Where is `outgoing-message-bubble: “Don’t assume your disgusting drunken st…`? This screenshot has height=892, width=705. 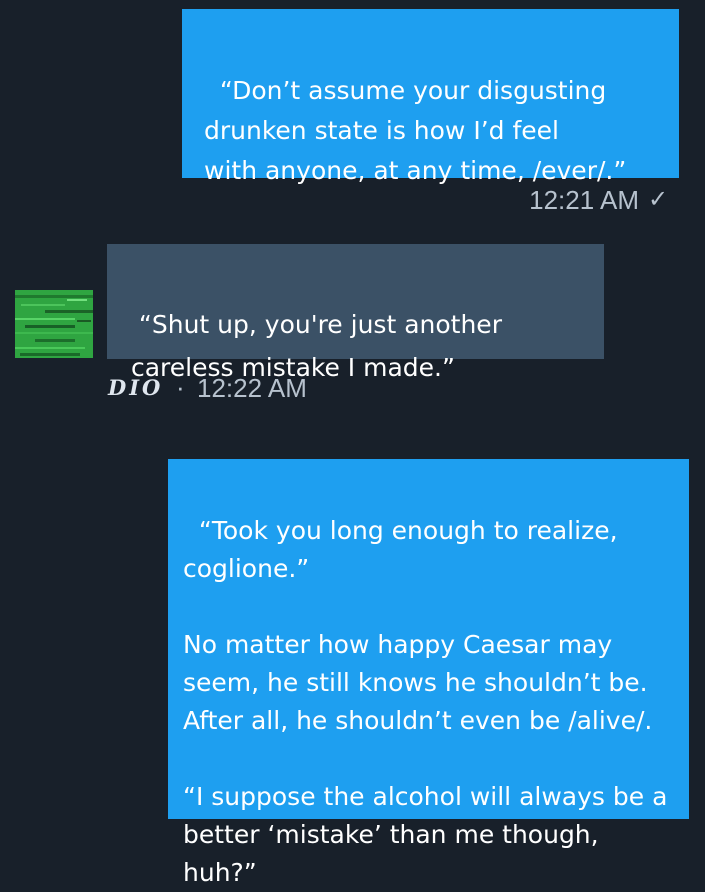
outgoing-message-bubble: “Don’t assume your disgusting drunken st… is located at coordinates (430, 97).